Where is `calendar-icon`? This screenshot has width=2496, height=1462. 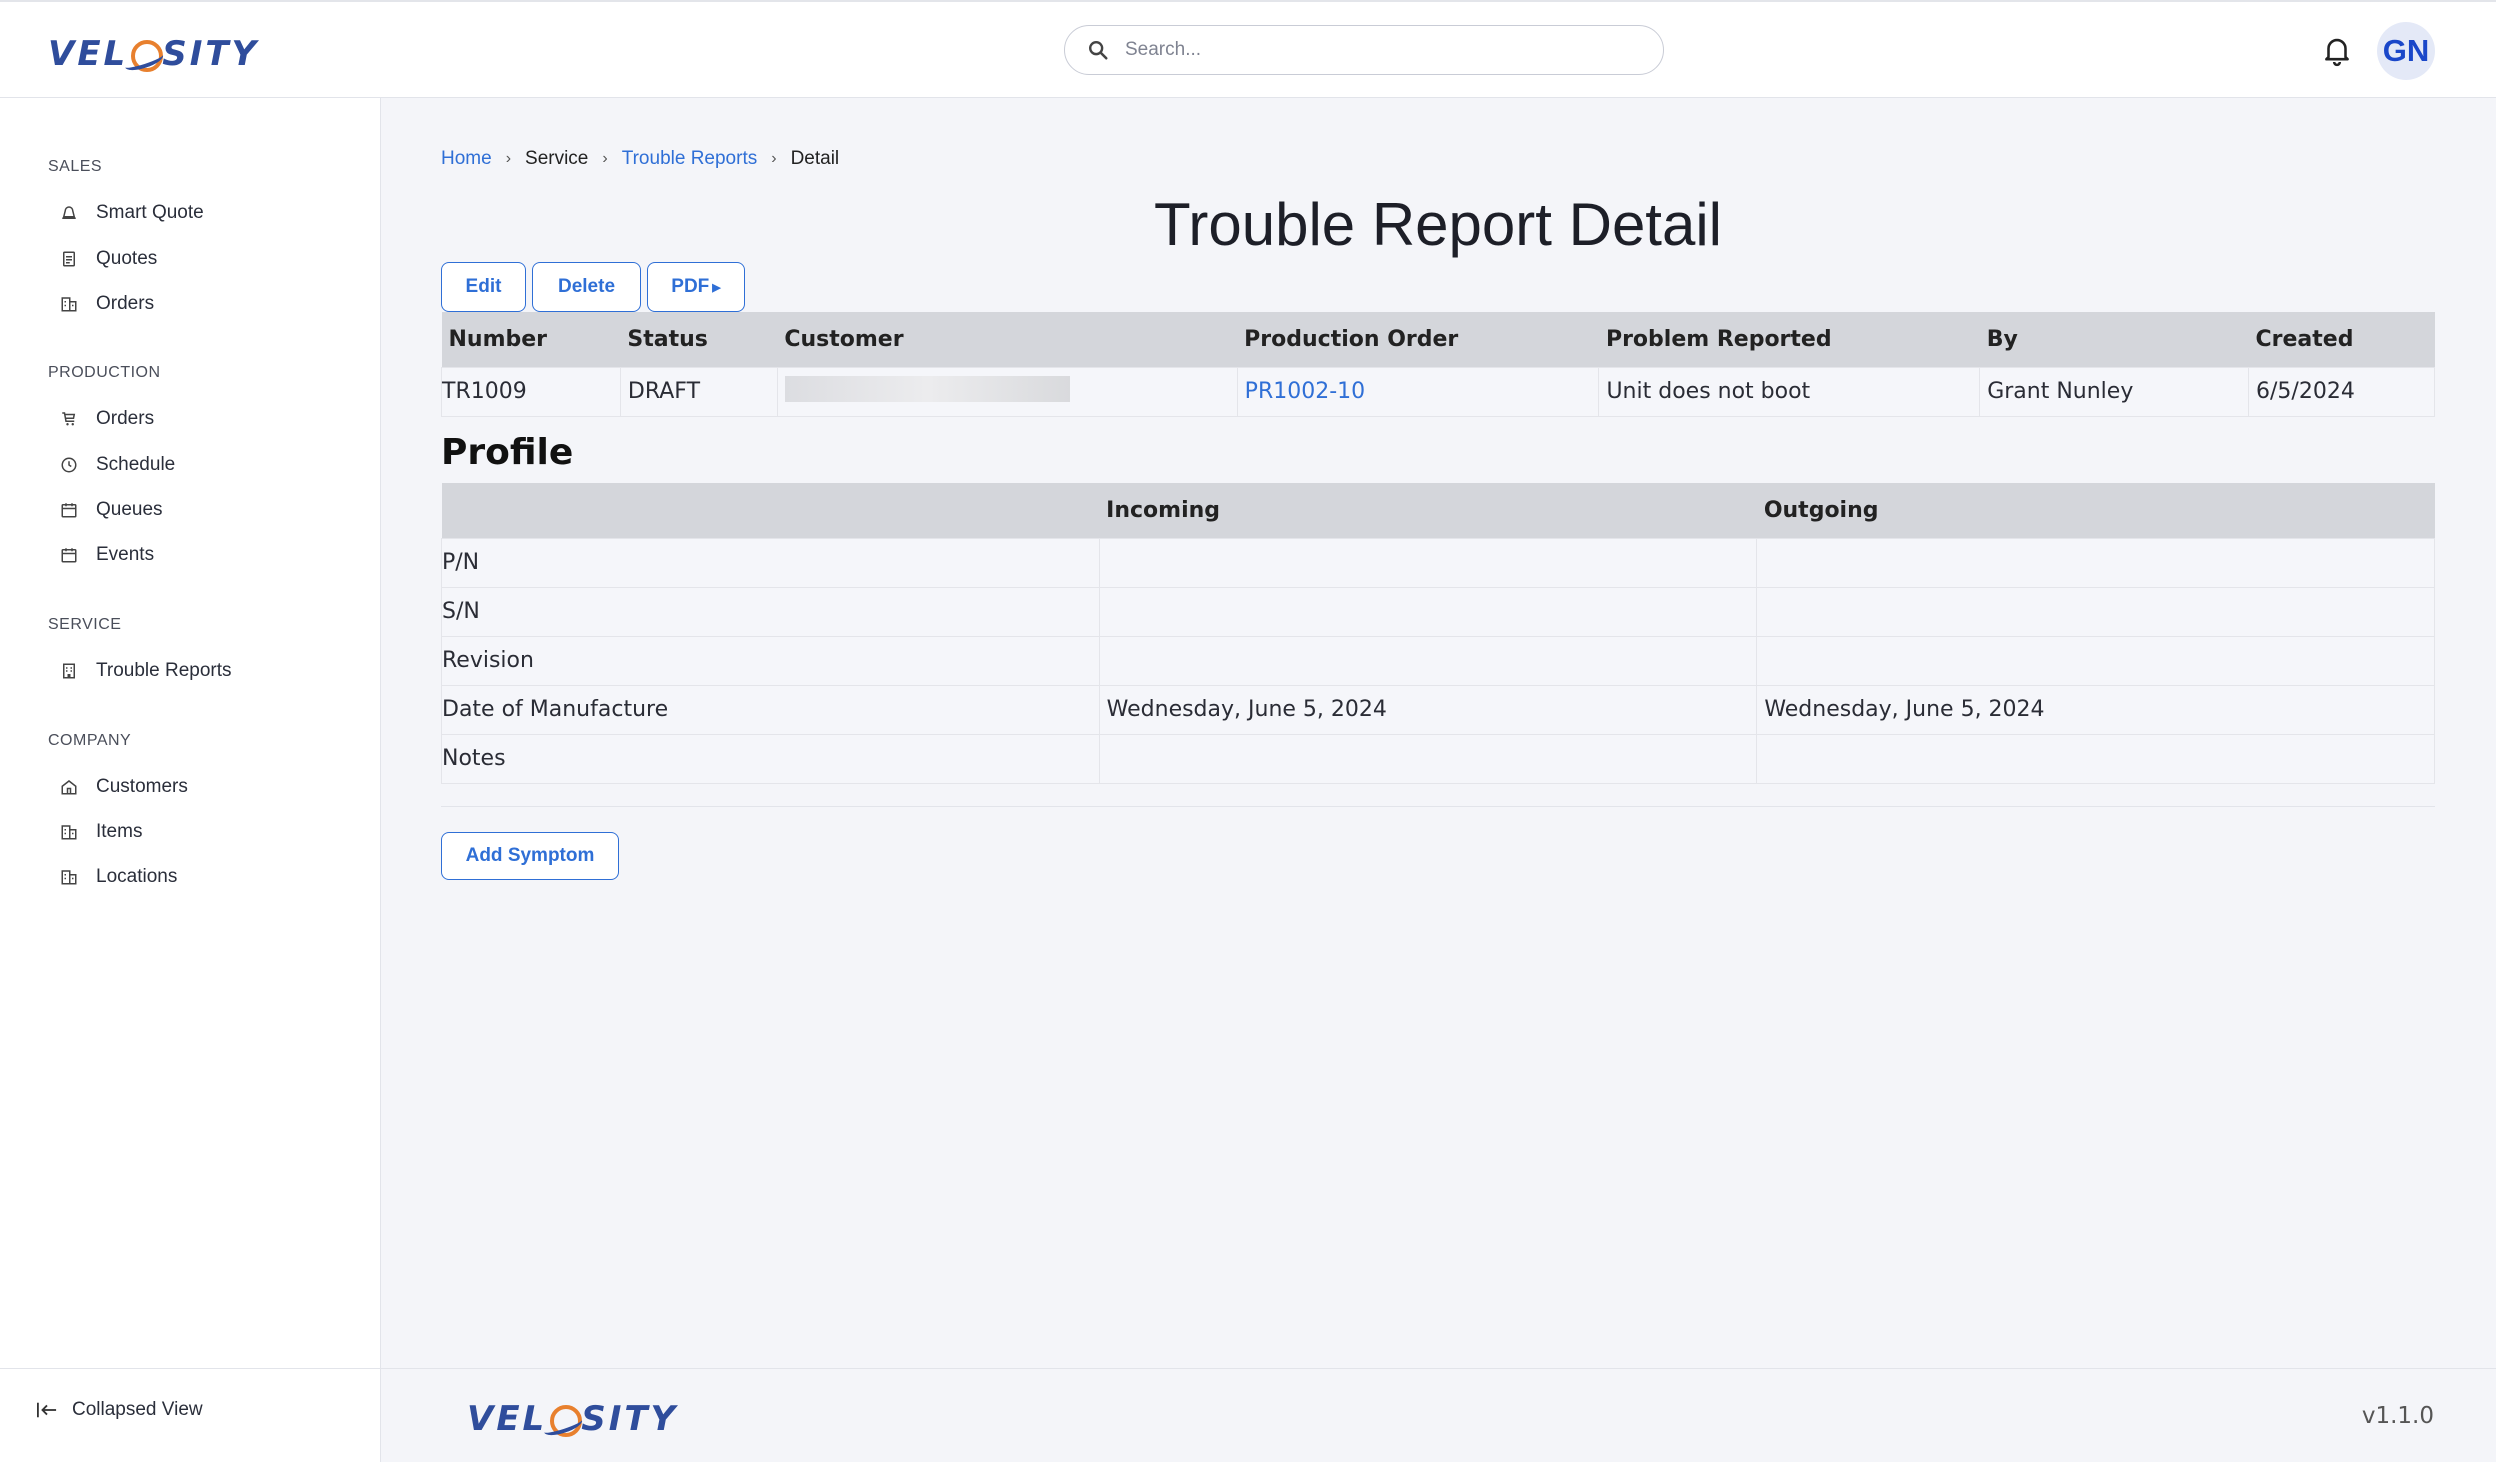 calendar-icon is located at coordinates (69, 510).